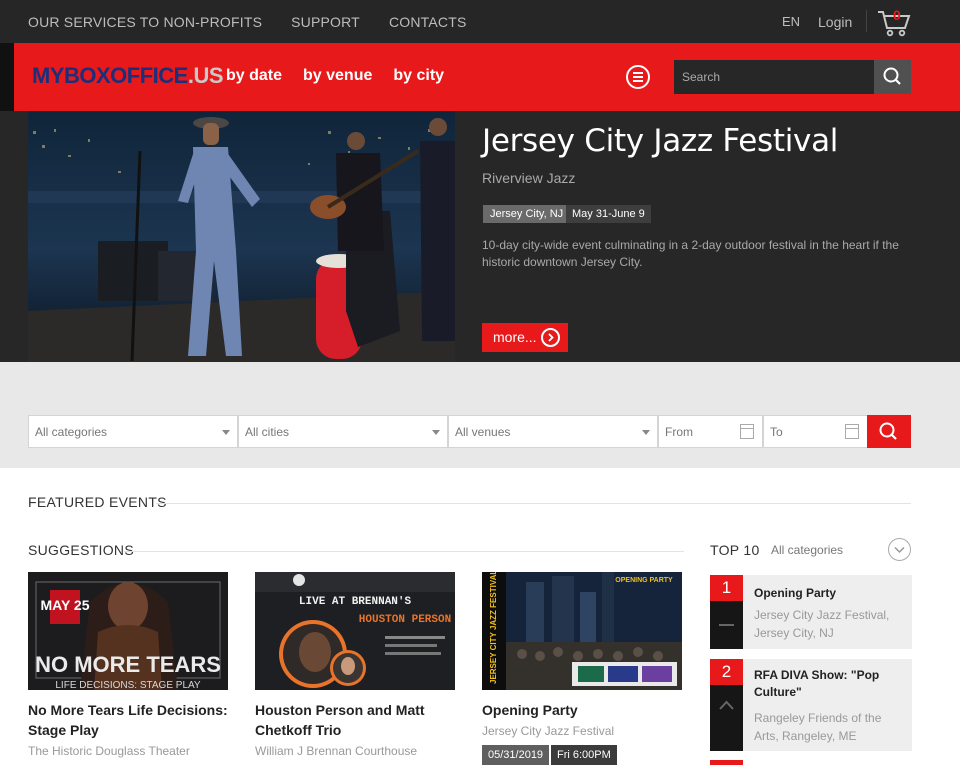  I want to click on city-select: All cities, so click(343, 431).